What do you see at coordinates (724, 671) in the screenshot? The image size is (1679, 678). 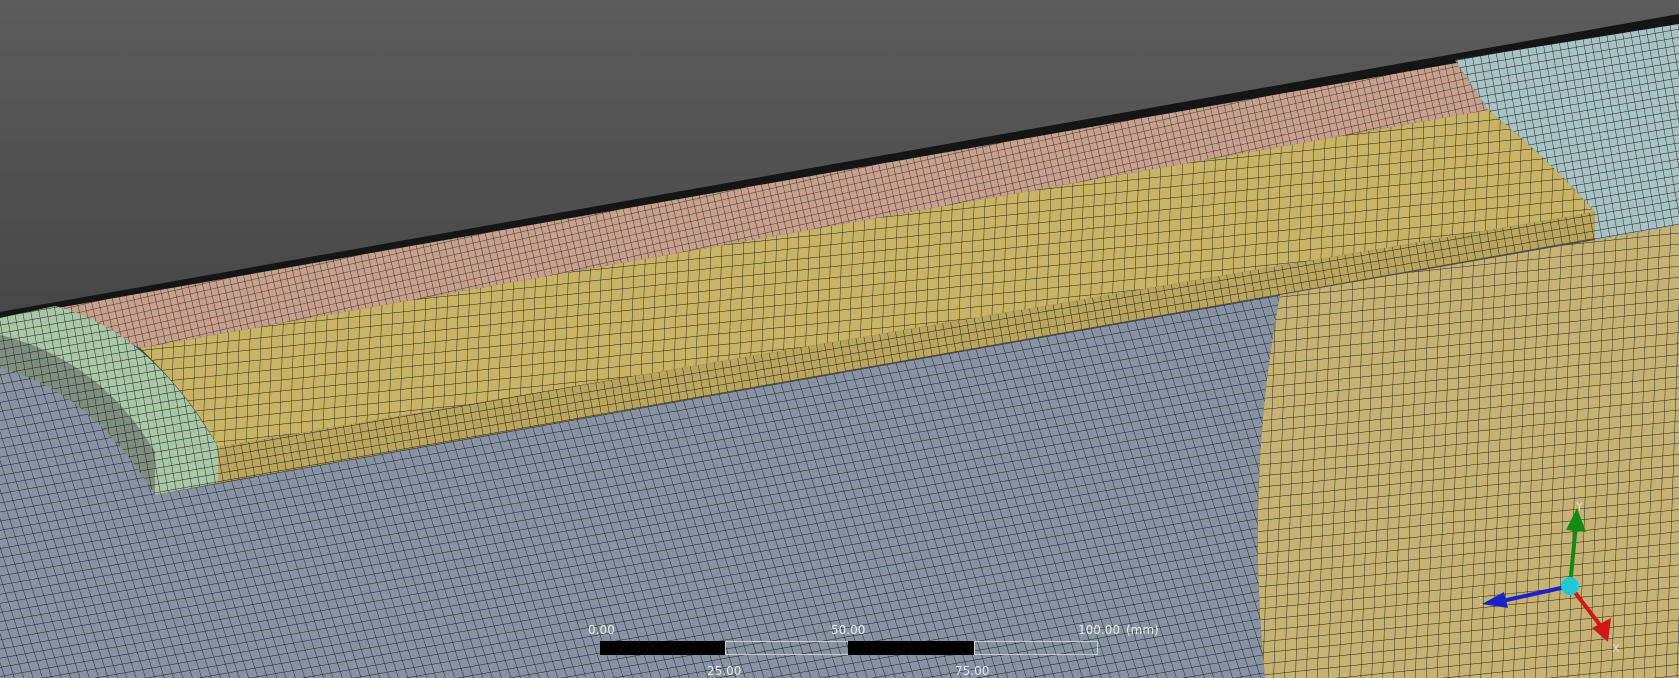 I see `scale-tick-25: 25.00` at bounding box center [724, 671].